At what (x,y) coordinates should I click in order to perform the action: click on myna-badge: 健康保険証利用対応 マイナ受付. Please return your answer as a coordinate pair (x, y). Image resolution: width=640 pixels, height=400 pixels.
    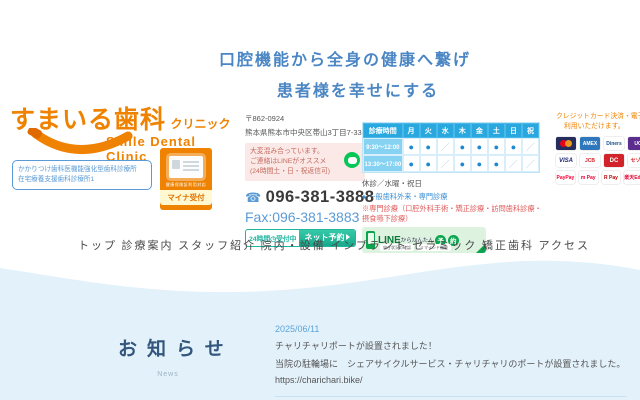
    Looking at the image, I should click on (186, 179).